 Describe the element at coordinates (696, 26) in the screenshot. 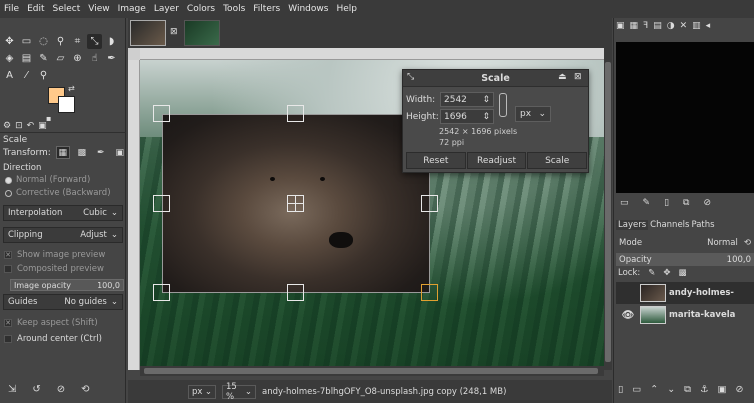

I see `templates-tab-icon: ▥` at that location.